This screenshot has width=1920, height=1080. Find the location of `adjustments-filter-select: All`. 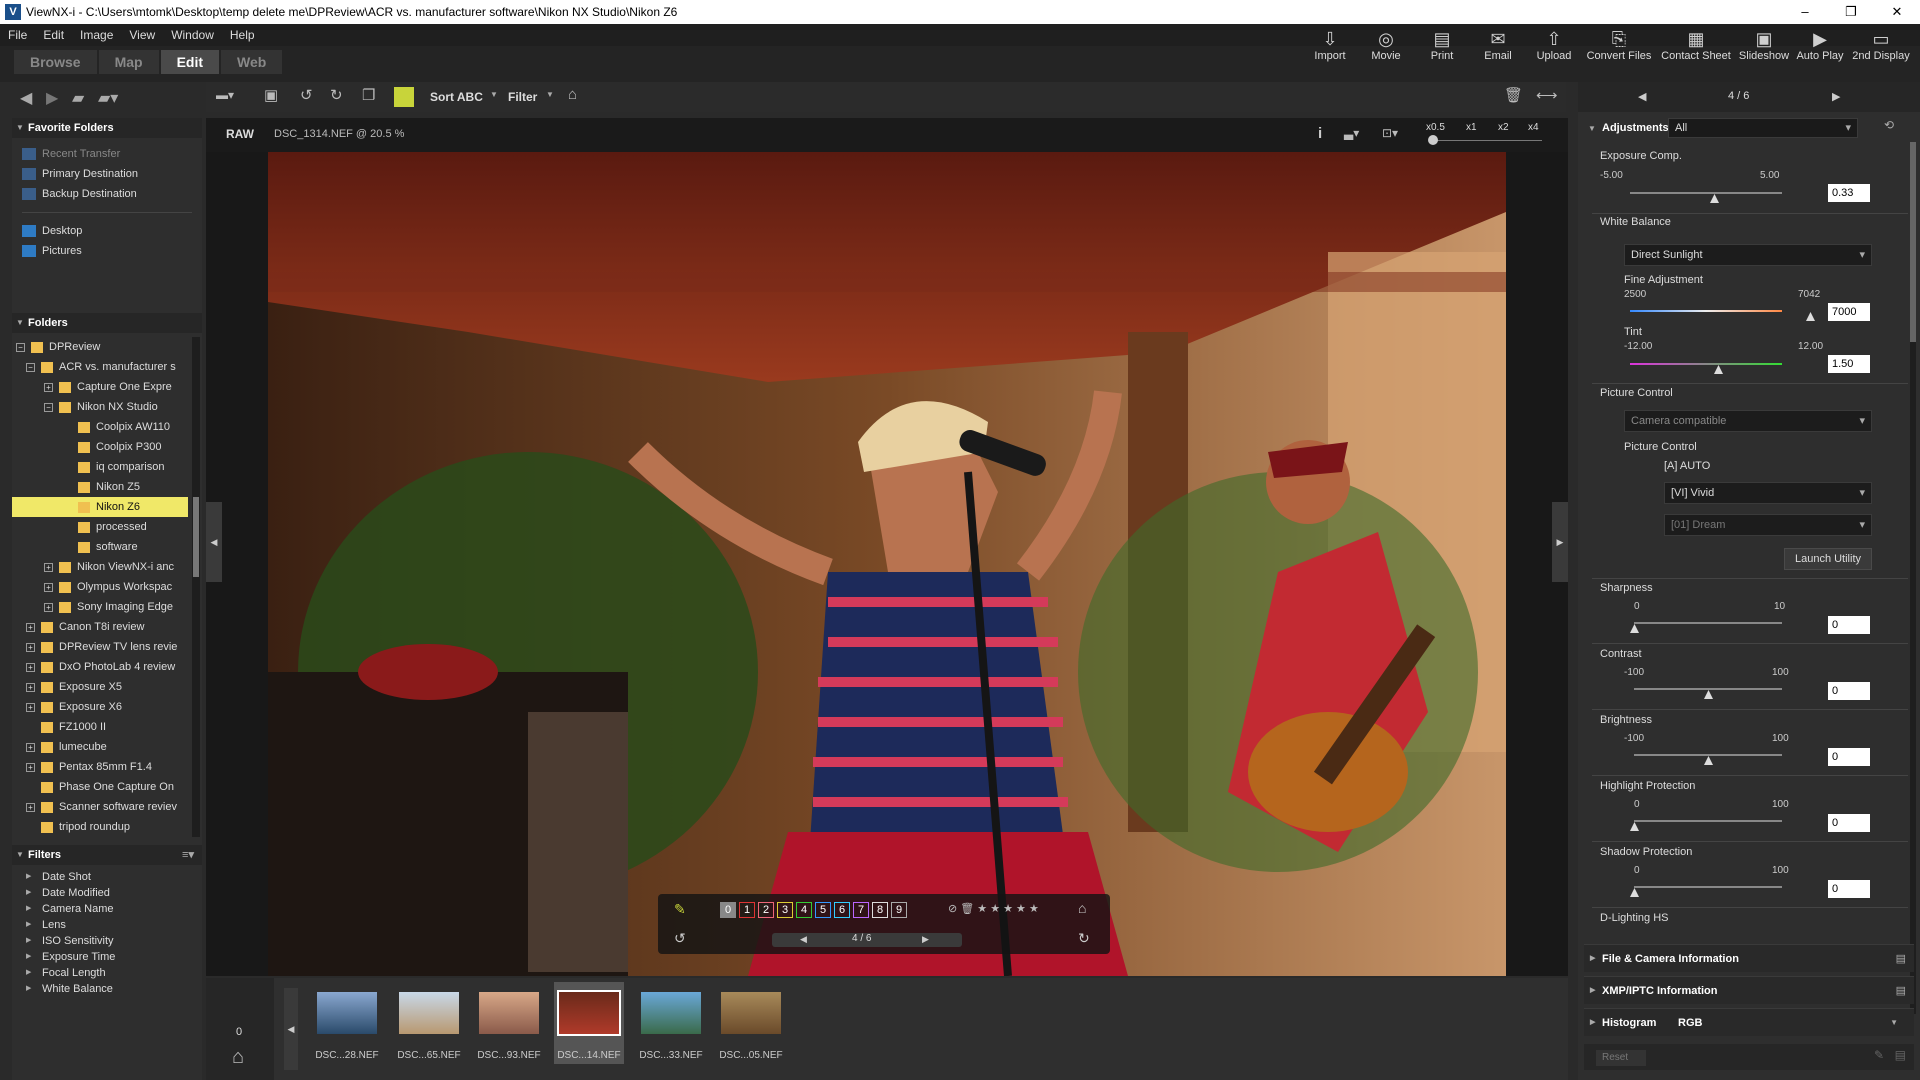

adjustments-filter-select: All is located at coordinates (1763, 128).